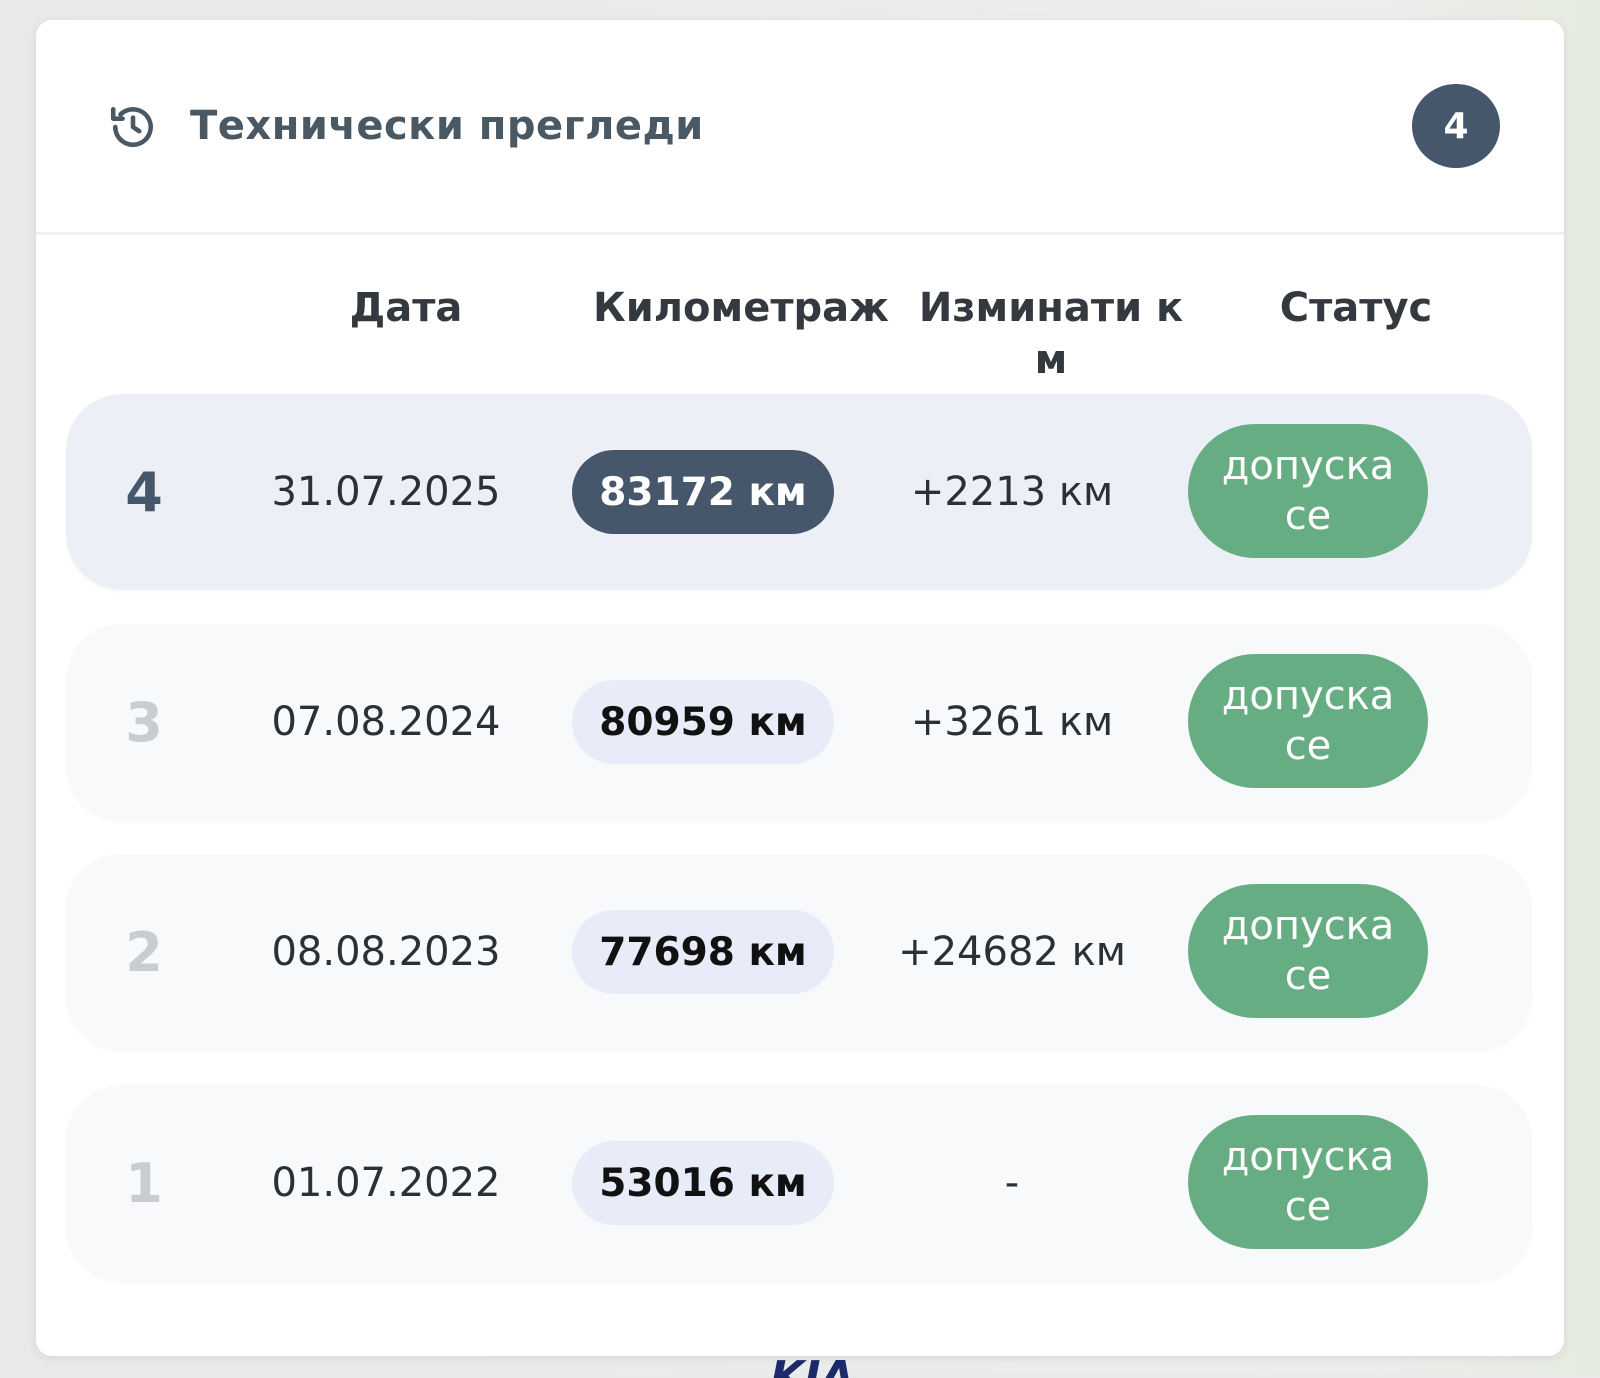 The height and width of the screenshot is (1378, 1600). I want to click on row-date: 07.08.2024, so click(386, 722).